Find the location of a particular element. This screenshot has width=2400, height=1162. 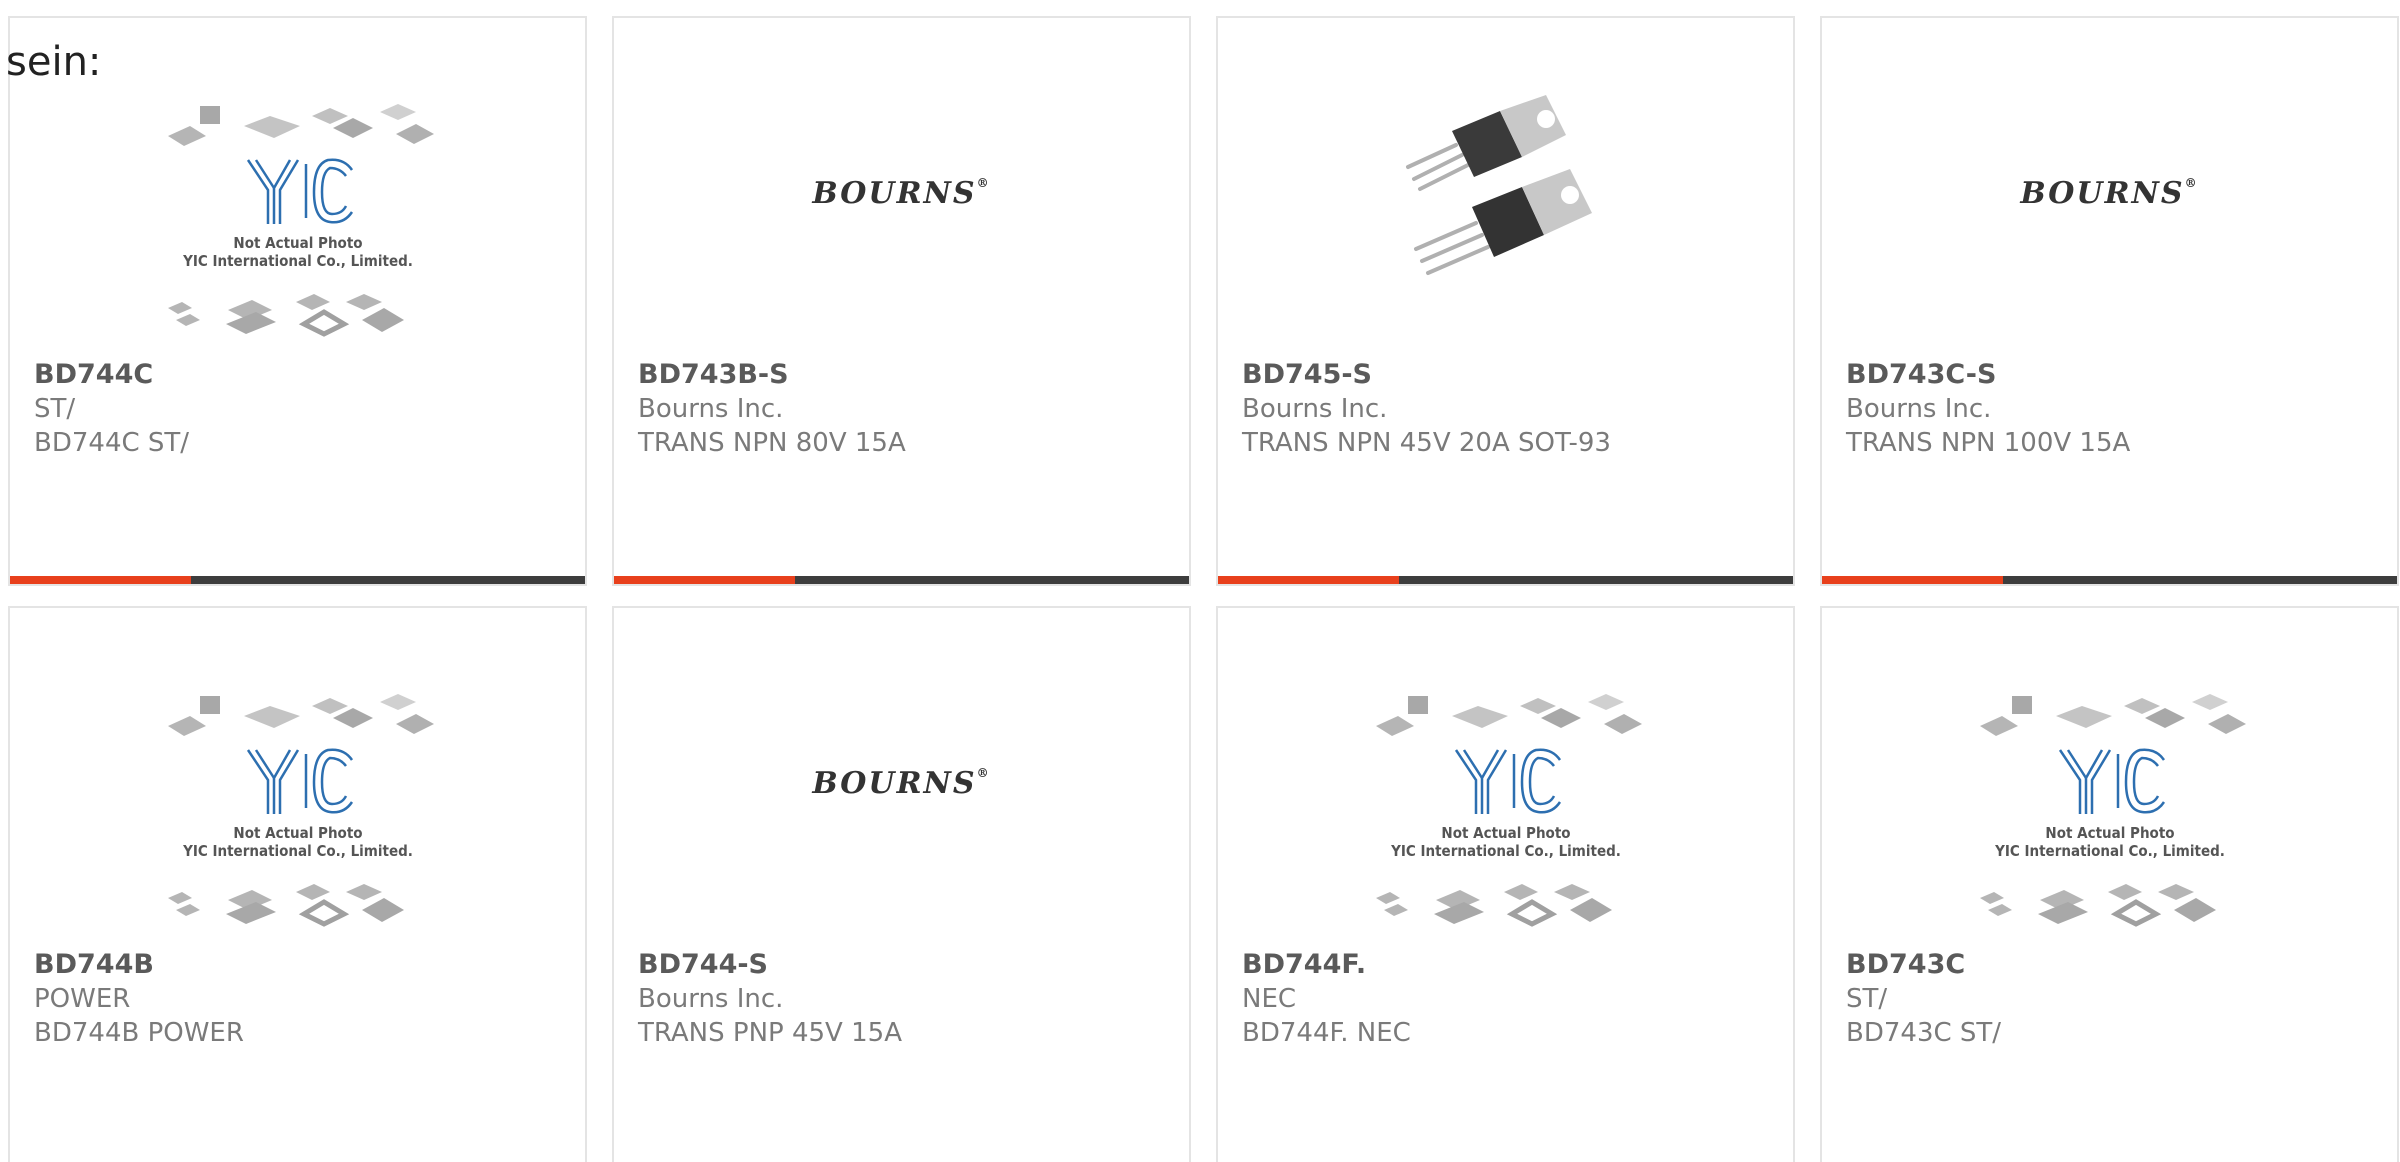

description: TRANS NPN 80V 15A is located at coordinates (772, 443).